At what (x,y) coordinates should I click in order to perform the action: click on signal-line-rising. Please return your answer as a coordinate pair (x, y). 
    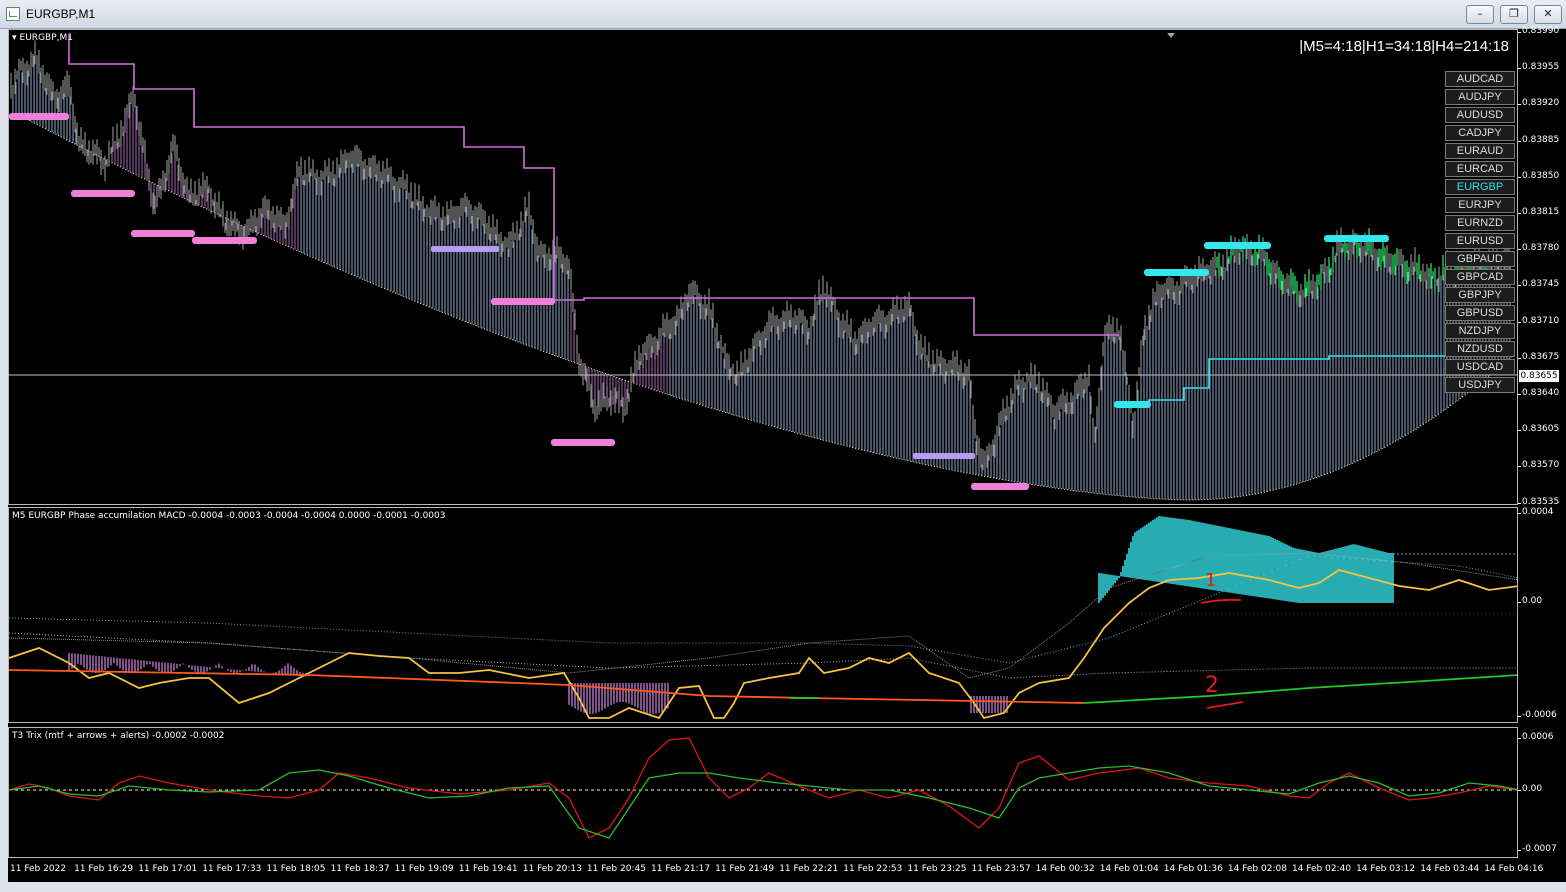
    Looking at the image, I should click on (1300, 689).